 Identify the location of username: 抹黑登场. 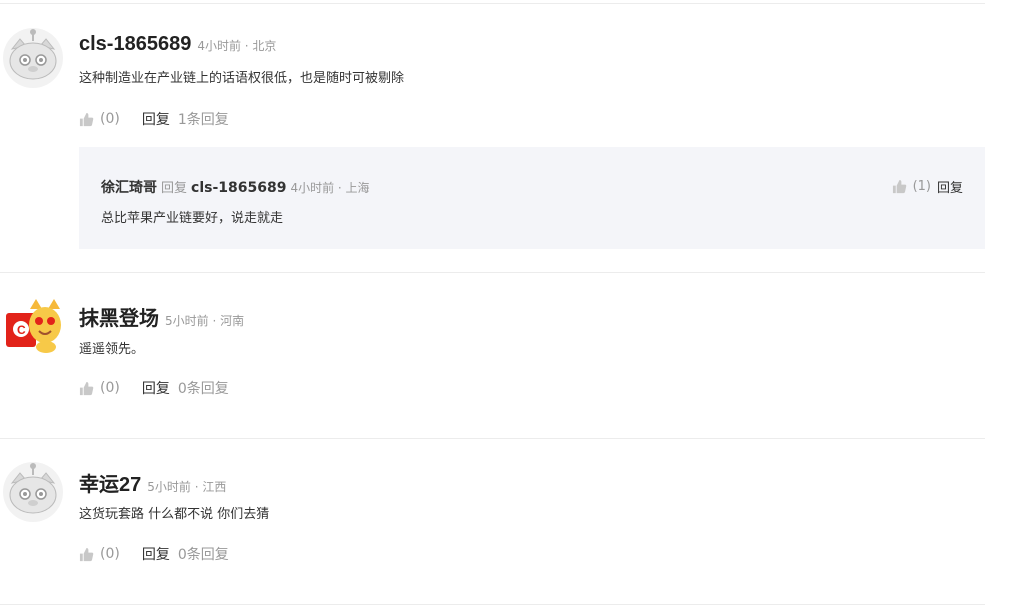
(119, 319).